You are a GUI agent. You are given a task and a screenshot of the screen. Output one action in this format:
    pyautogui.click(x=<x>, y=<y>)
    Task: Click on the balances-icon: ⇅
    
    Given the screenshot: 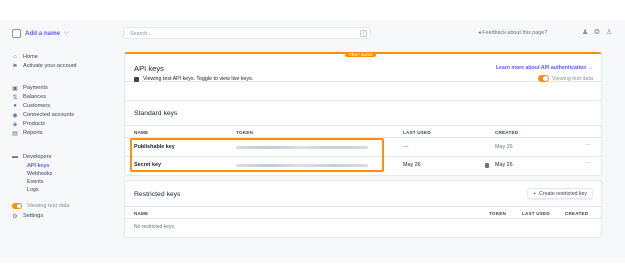 What is the action you would take?
    pyautogui.click(x=15, y=97)
    